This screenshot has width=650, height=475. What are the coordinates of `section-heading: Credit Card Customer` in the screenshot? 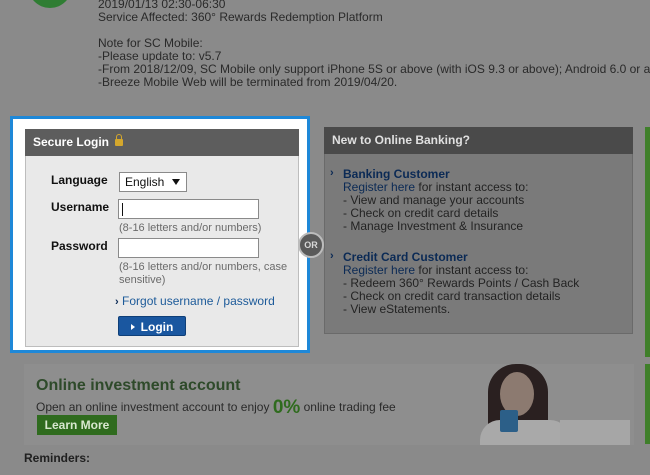 It's located at (405, 257).